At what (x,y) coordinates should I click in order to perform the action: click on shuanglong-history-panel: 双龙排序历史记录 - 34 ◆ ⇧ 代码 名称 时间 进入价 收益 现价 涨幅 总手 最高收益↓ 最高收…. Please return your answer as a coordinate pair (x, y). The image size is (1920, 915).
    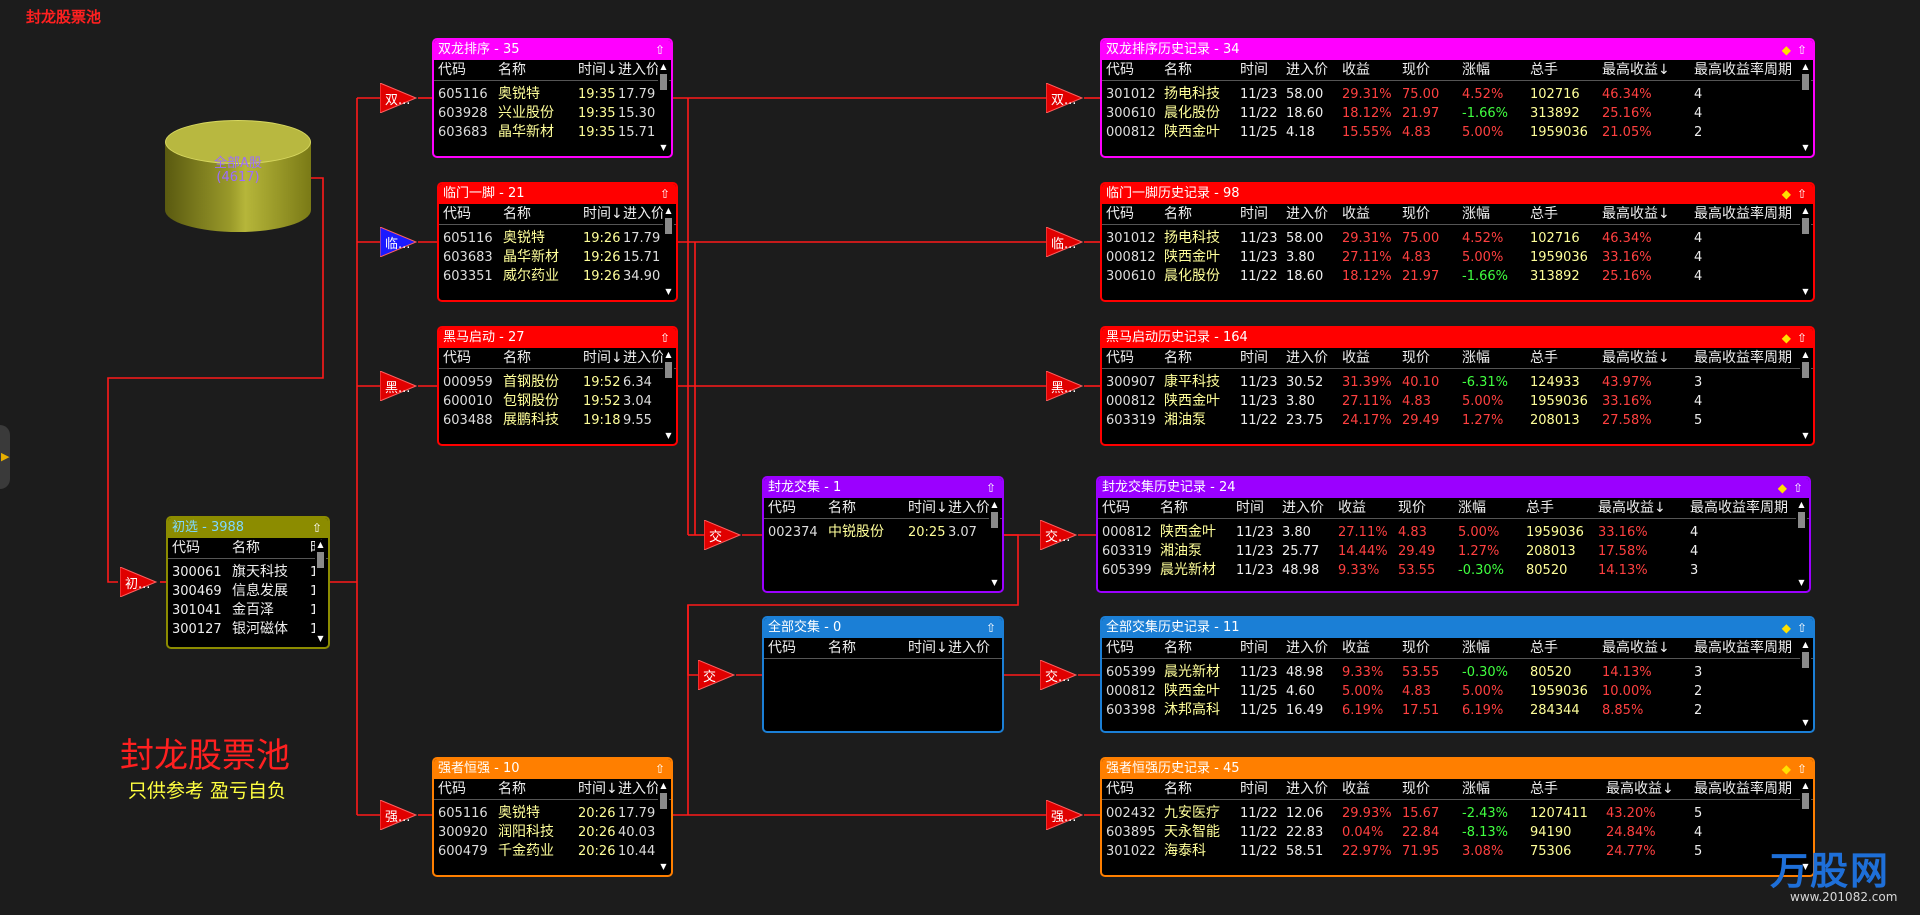
    Looking at the image, I should click on (1457, 98).